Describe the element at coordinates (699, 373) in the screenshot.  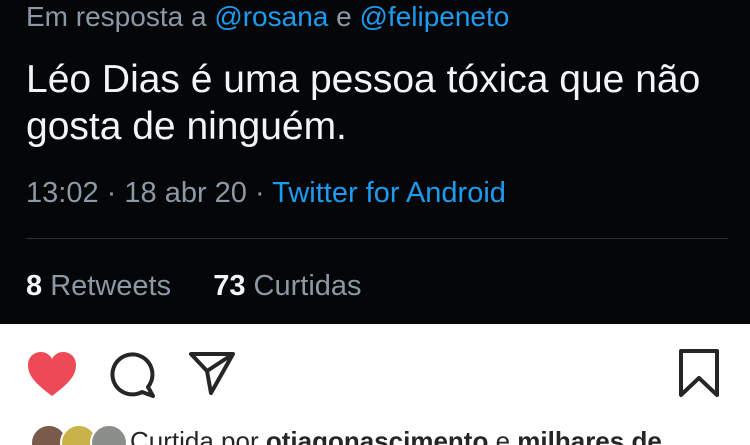
I see `bookmark-icon` at that location.